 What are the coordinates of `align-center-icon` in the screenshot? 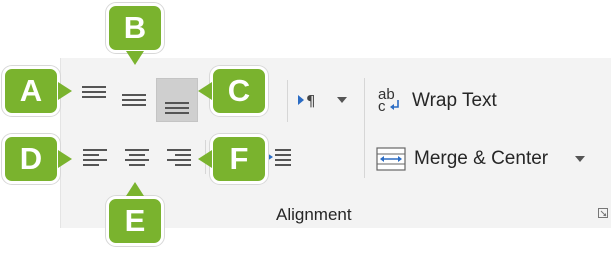 It's located at (137, 157).